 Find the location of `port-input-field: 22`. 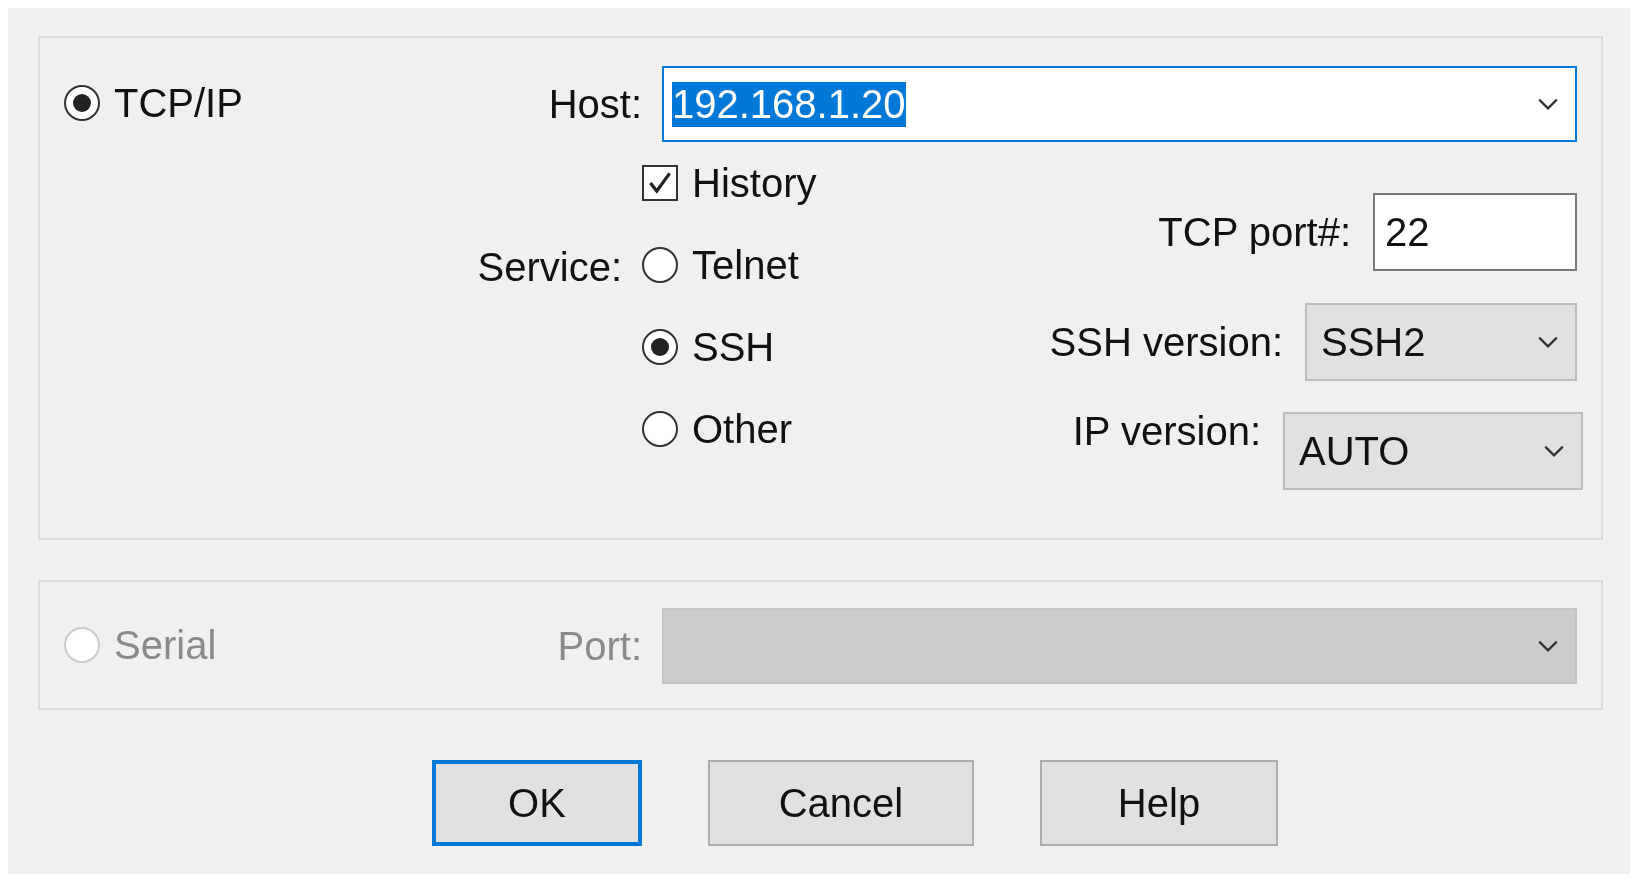

port-input-field: 22 is located at coordinates (1475, 232).